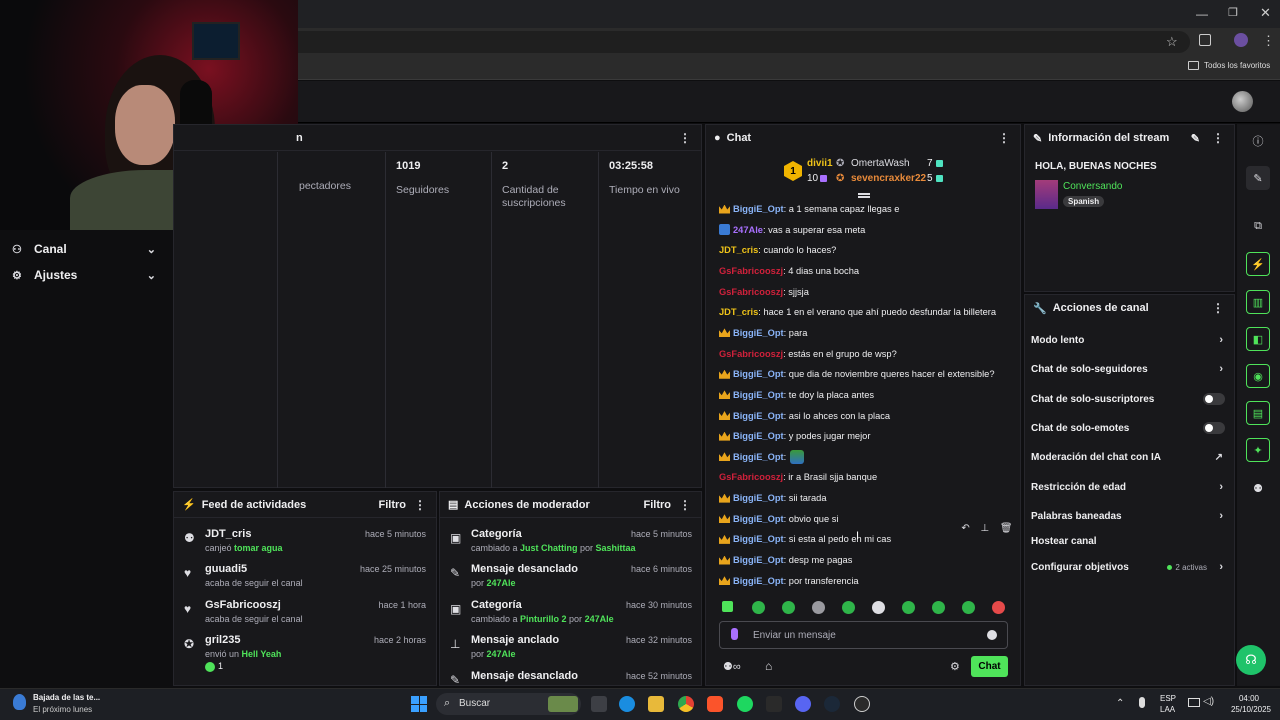 The width and height of the screenshot is (1280, 720). I want to click on chat-input-placeholder: Enviar un mensaje, so click(794, 635).